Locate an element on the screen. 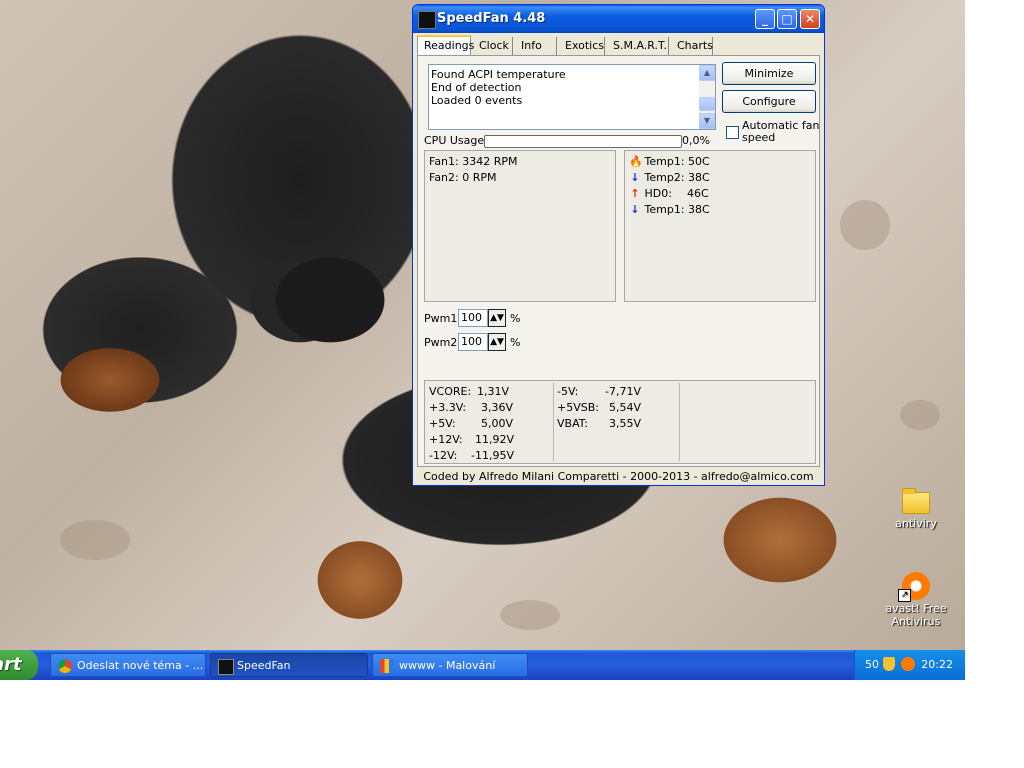 The width and height of the screenshot is (1024, 768). tab-exotics: Exotics is located at coordinates (582, 46).